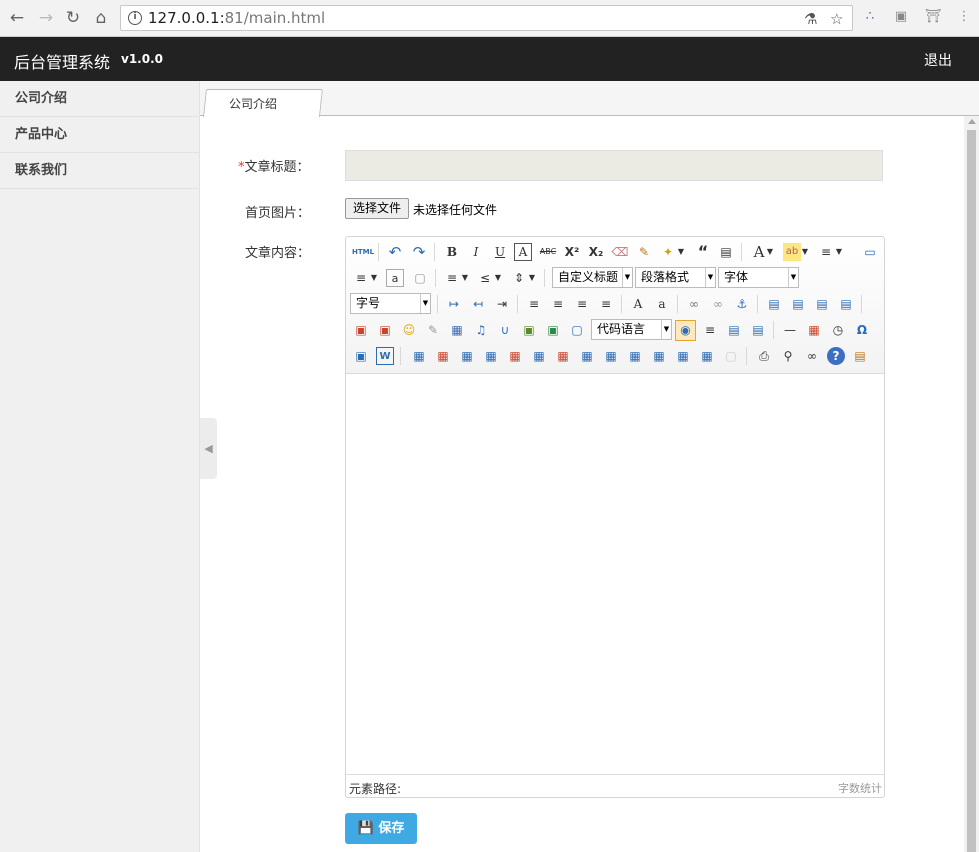 The width and height of the screenshot is (979, 852). Describe the element at coordinates (814, 330) in the screenshot. I see `date-icon: ▦` at that location.